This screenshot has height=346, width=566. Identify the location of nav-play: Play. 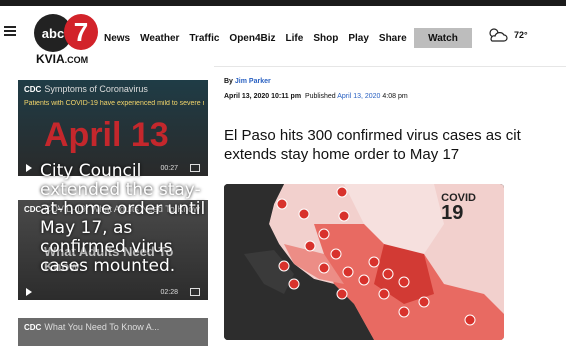
(358, 38).